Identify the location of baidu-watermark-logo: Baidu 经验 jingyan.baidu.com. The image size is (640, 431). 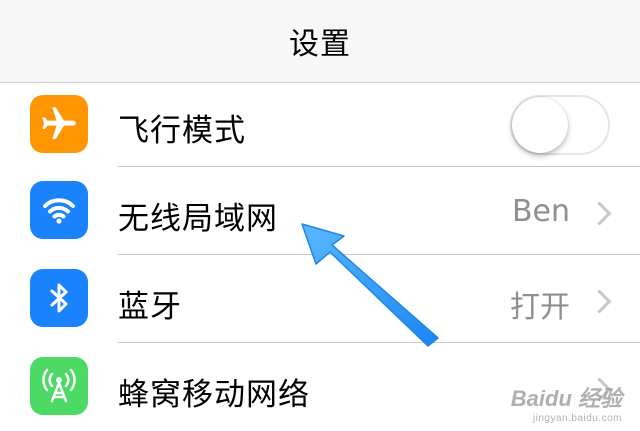
(566, 402).